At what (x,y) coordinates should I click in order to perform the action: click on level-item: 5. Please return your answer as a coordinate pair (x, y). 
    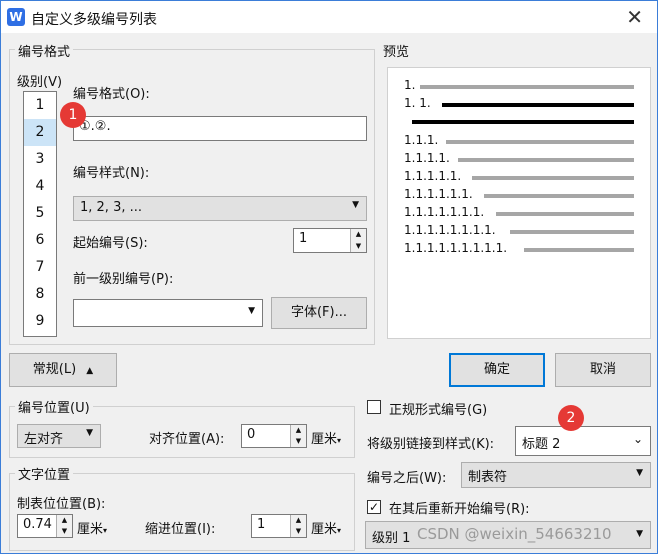
    Looking at the image, I should click on (40, 213).